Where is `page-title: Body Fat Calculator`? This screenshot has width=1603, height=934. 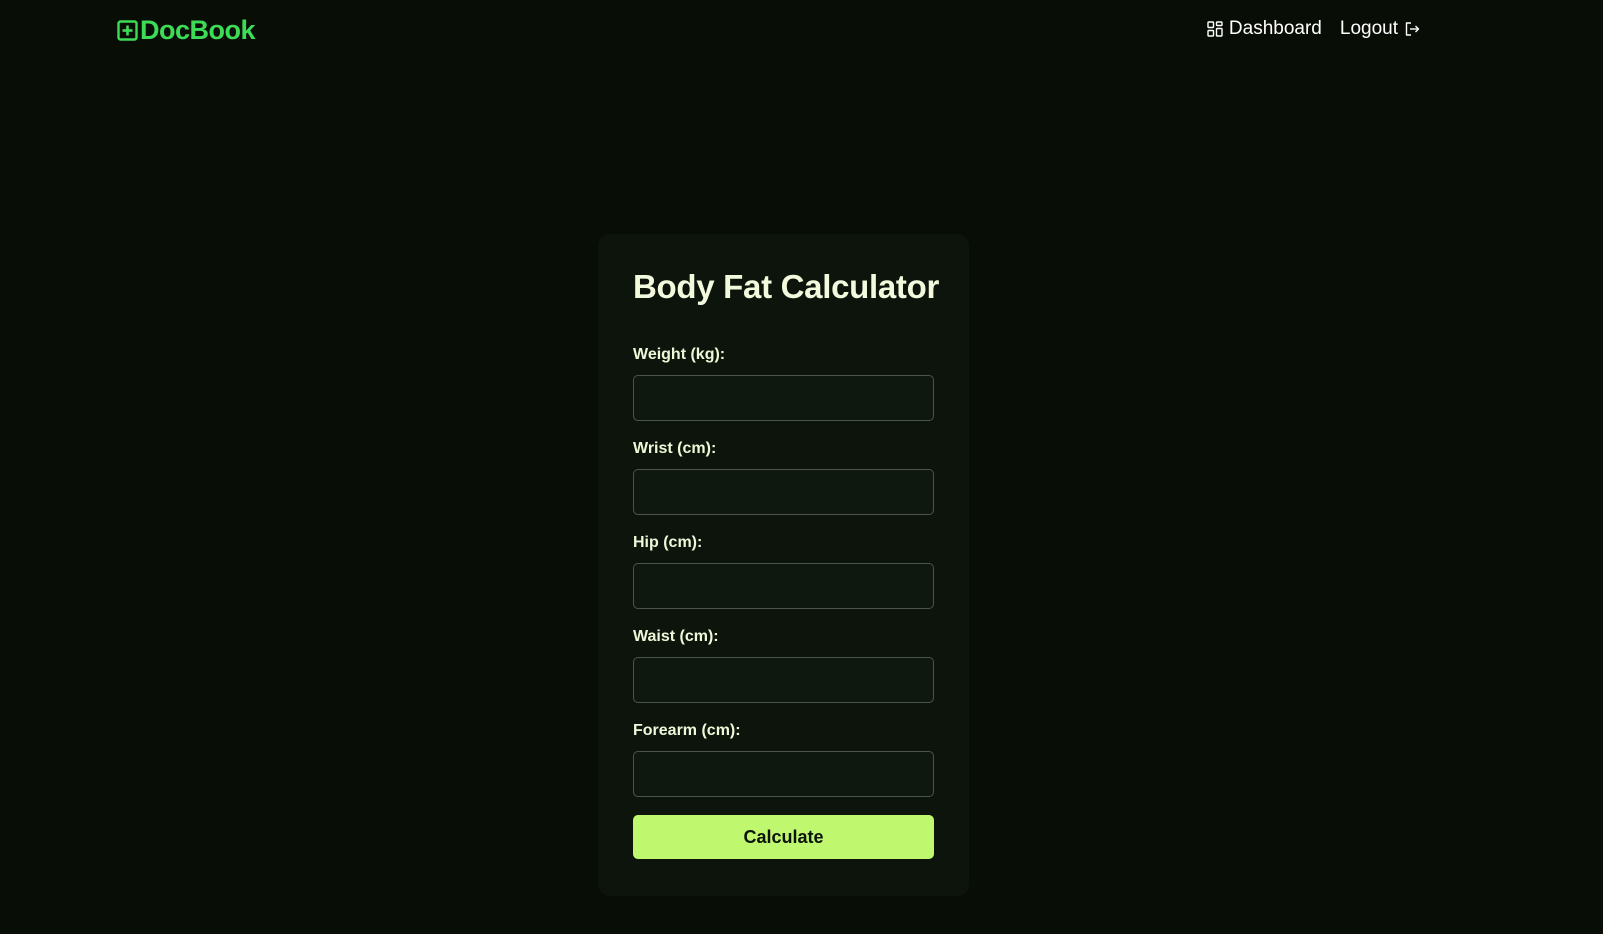
page-title: Body Fat Calculator is located at coordinates (786, 286).